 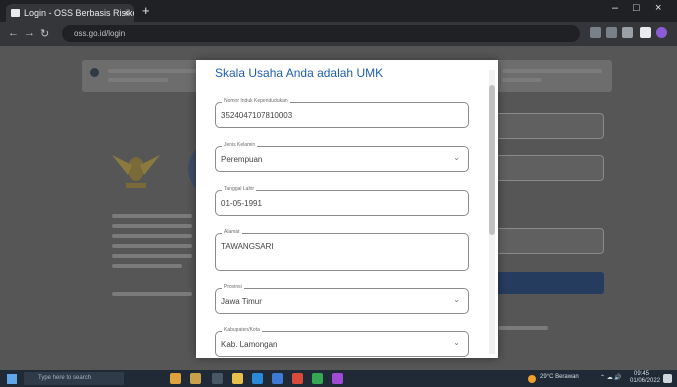 What do you see at coordinates (636, 8) in the screenshot?
I see `window-maximize-button: □` at bounding box center [636, 8].